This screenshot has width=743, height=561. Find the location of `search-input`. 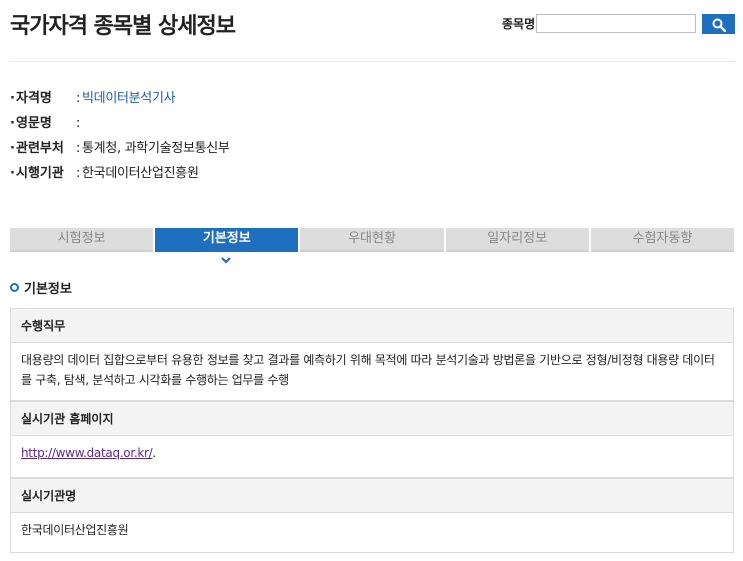

search-input is located at coordinates (616, 23).